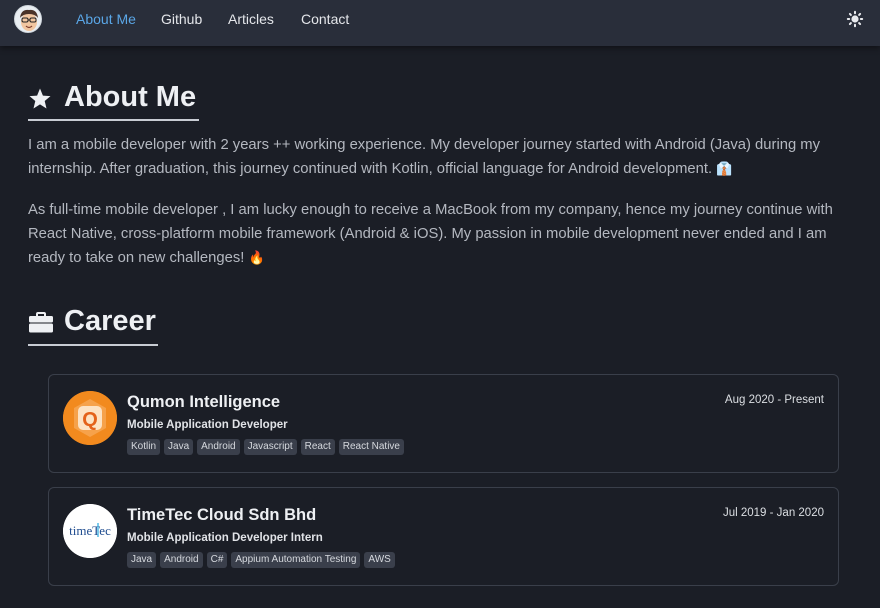 The height and width of the screenshot is (608, 880). I want to click on career-underline, so click(93, 345).